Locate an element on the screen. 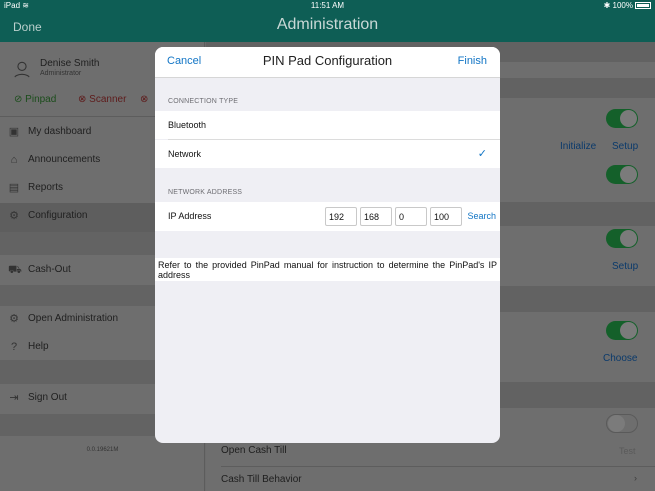  connection-type-header: CONNECTION TYPE is located at coordinates (203, 101).